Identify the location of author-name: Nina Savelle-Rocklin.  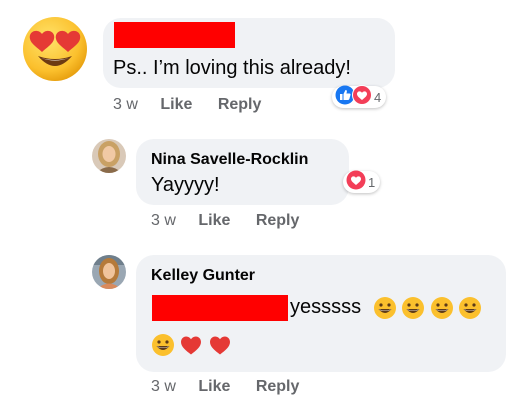
(229, 160).